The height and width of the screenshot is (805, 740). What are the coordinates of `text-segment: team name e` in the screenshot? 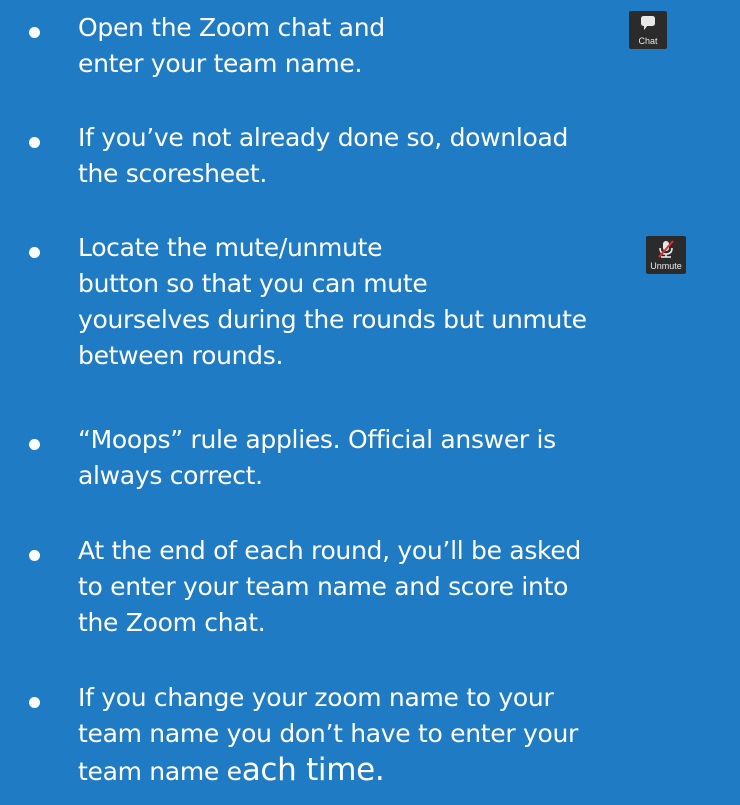 It's located at (160, 771).